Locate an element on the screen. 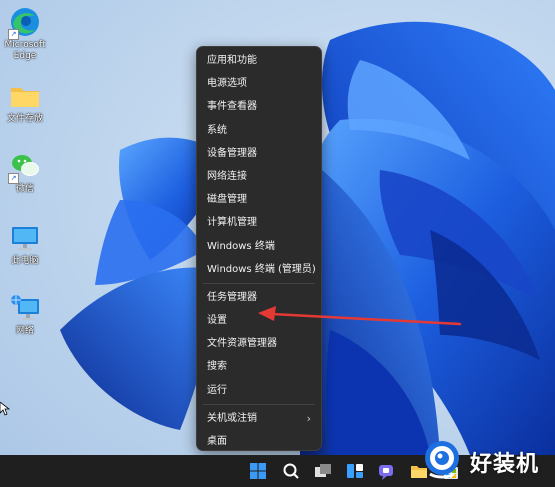  desktop-icon-folder: 文件存放 is located at coordinates (25, 102).